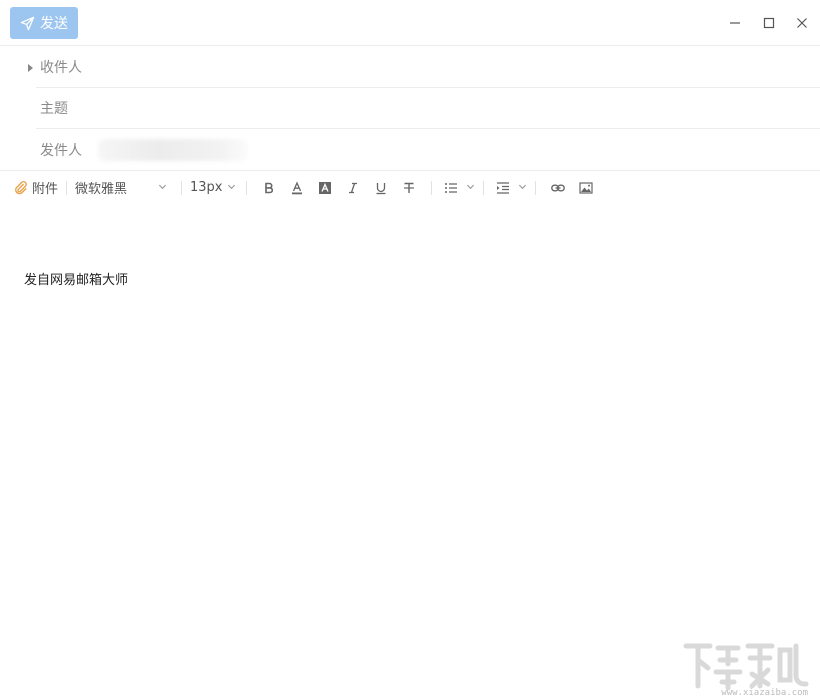  What do you see at coordinates (21, 187) in the screenshot?
I see `paperclip-icon` at bounding box center [21, 187].